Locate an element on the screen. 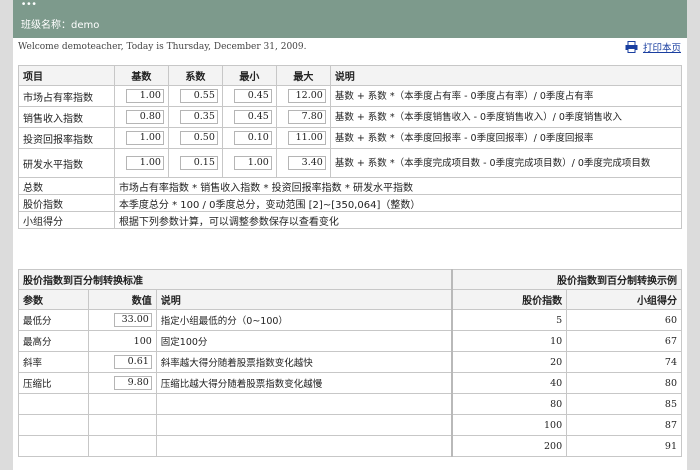 The height and width of the screenshot is (470, 700). row-name: 研发水平指数 is located at coordinates (66, 163).